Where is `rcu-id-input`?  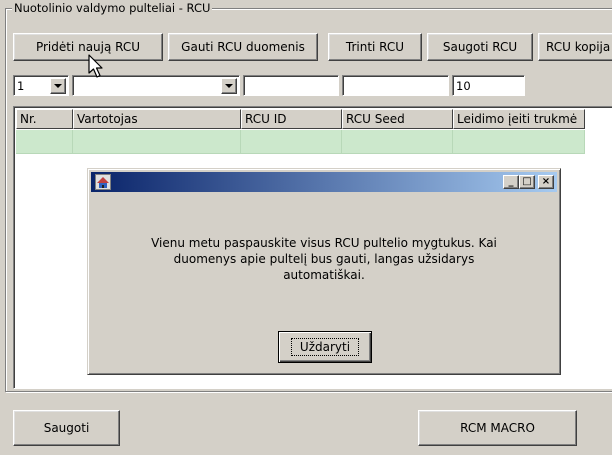
rcu-id-input is located at coordinates (291, 85).